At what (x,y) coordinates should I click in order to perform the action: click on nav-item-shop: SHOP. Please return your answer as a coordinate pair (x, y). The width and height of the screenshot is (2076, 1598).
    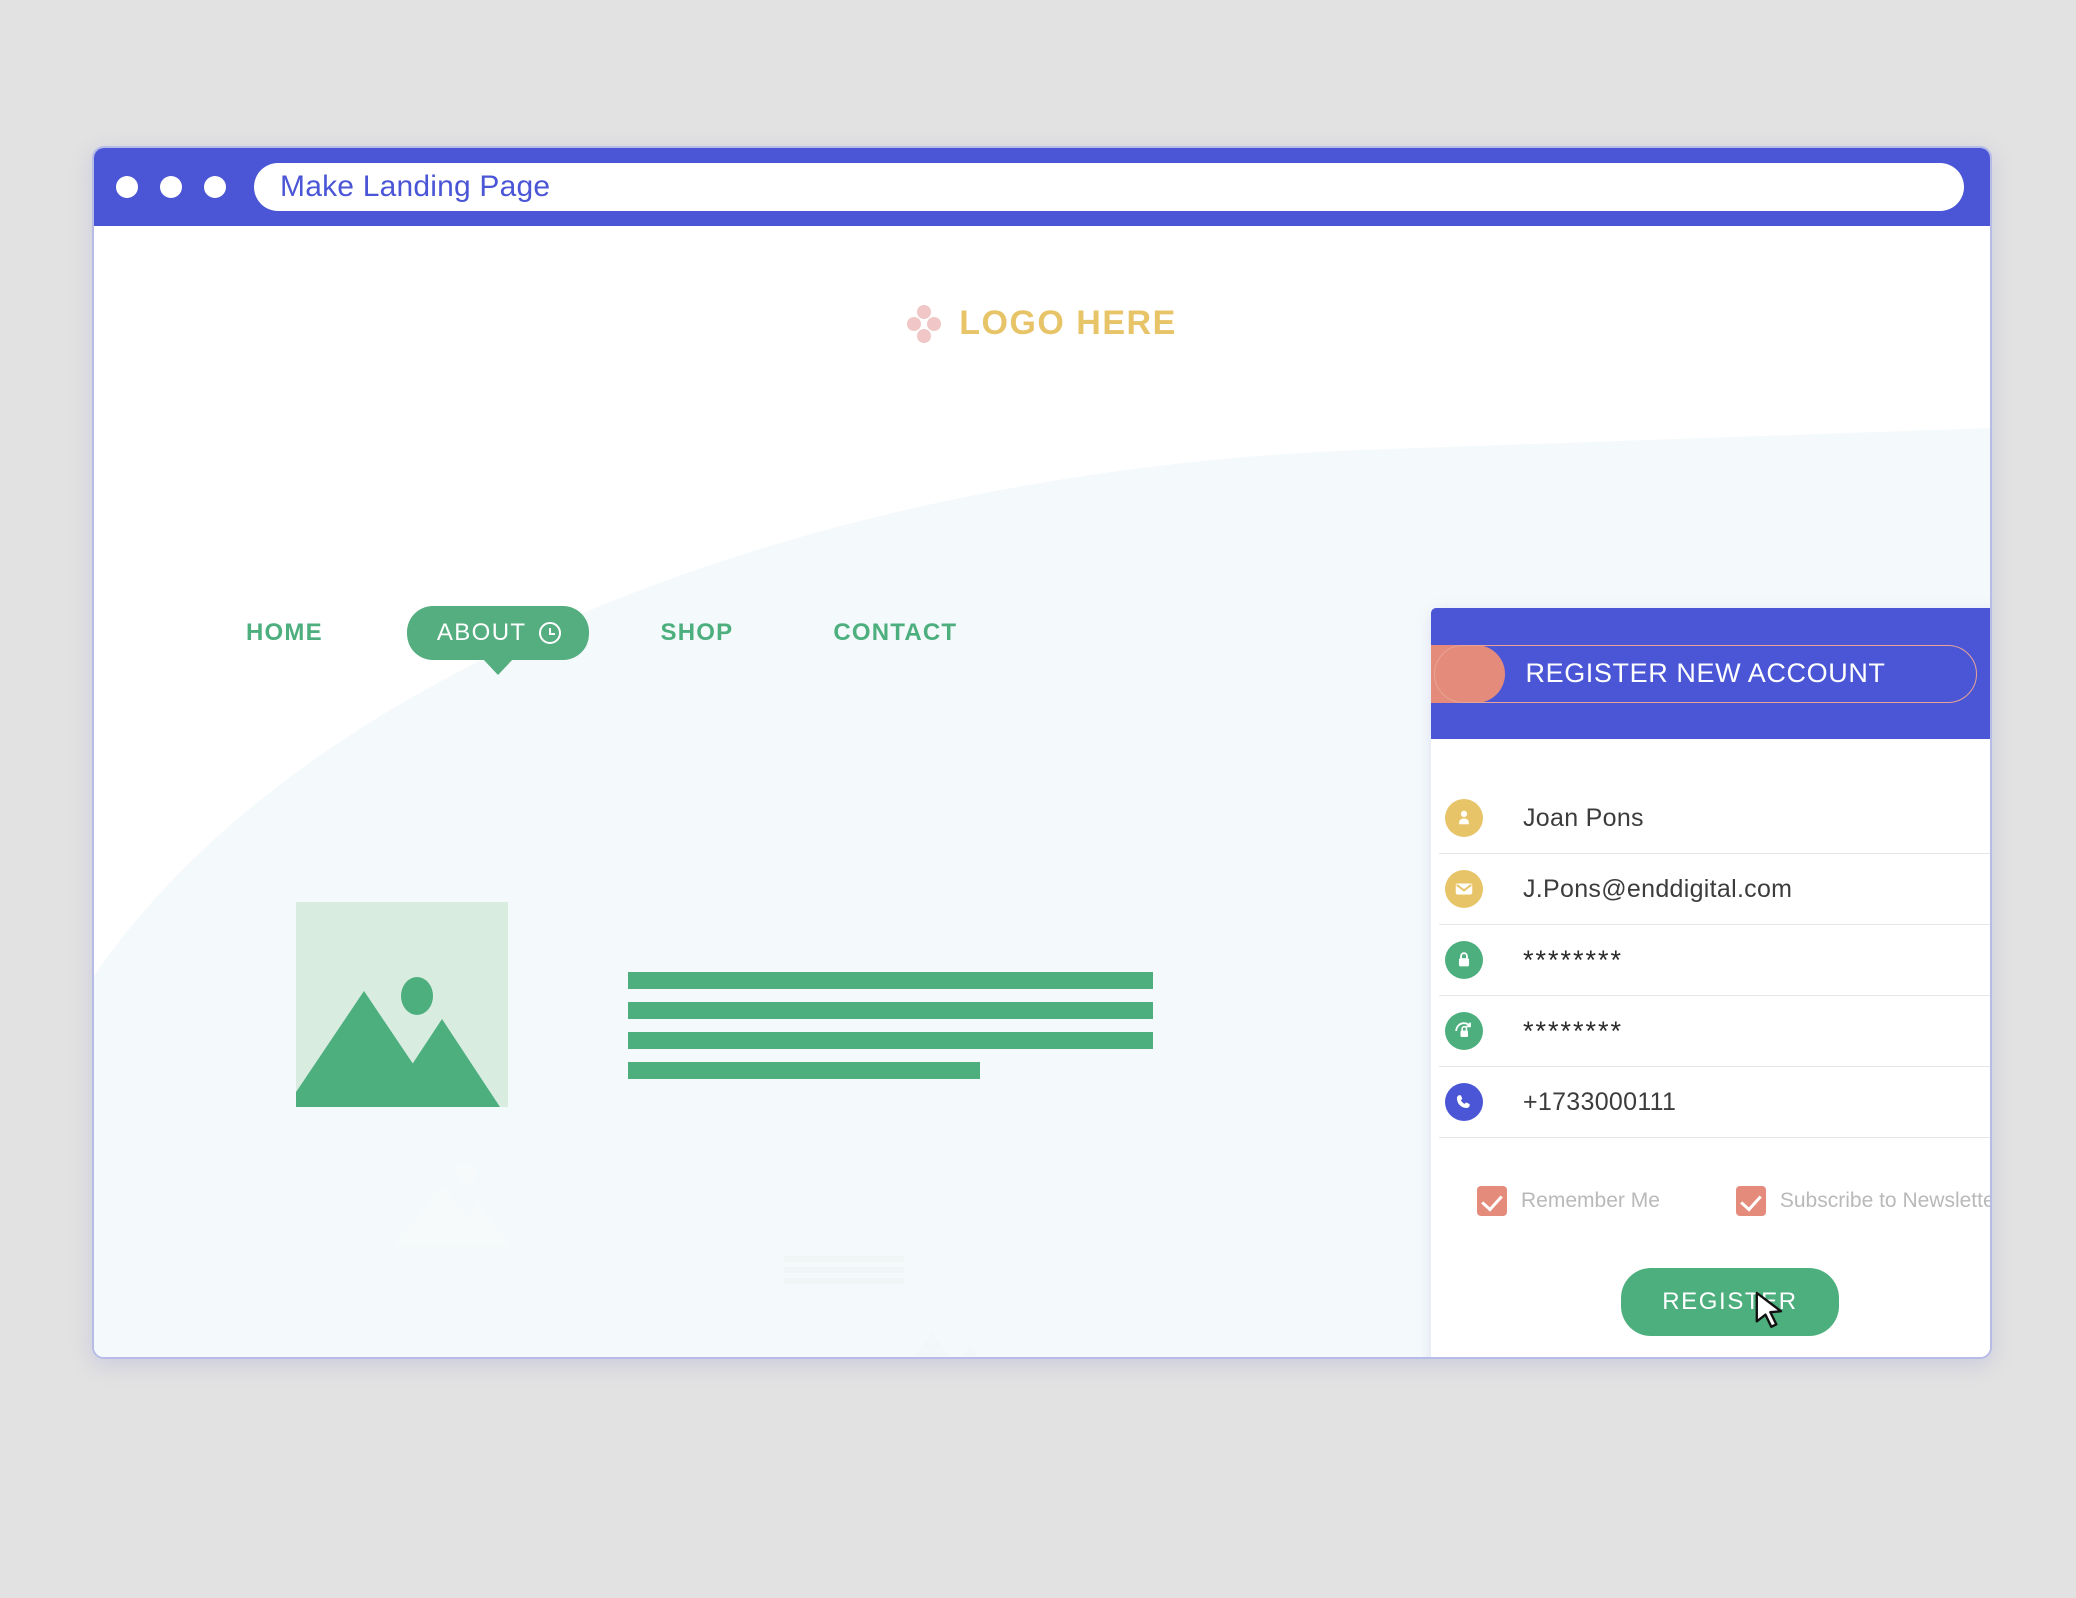
    Looking at the image, I should click on (697, 633).